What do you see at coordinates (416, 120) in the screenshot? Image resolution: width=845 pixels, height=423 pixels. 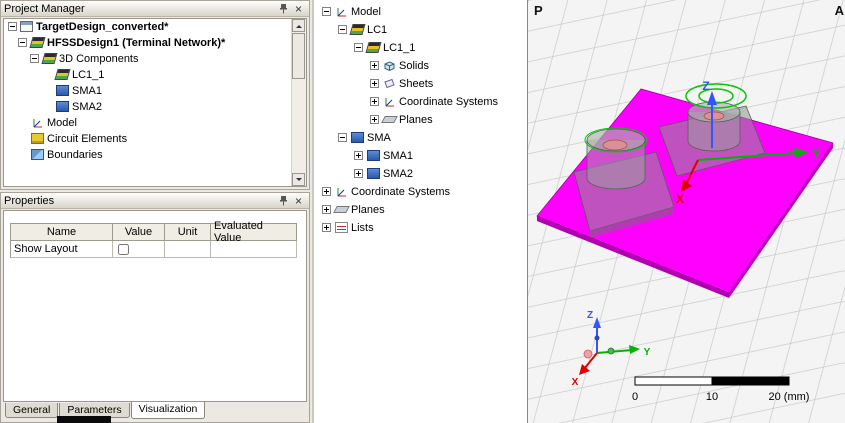 I see `tree-item-label: Planes` at bounding box center [416, 120].